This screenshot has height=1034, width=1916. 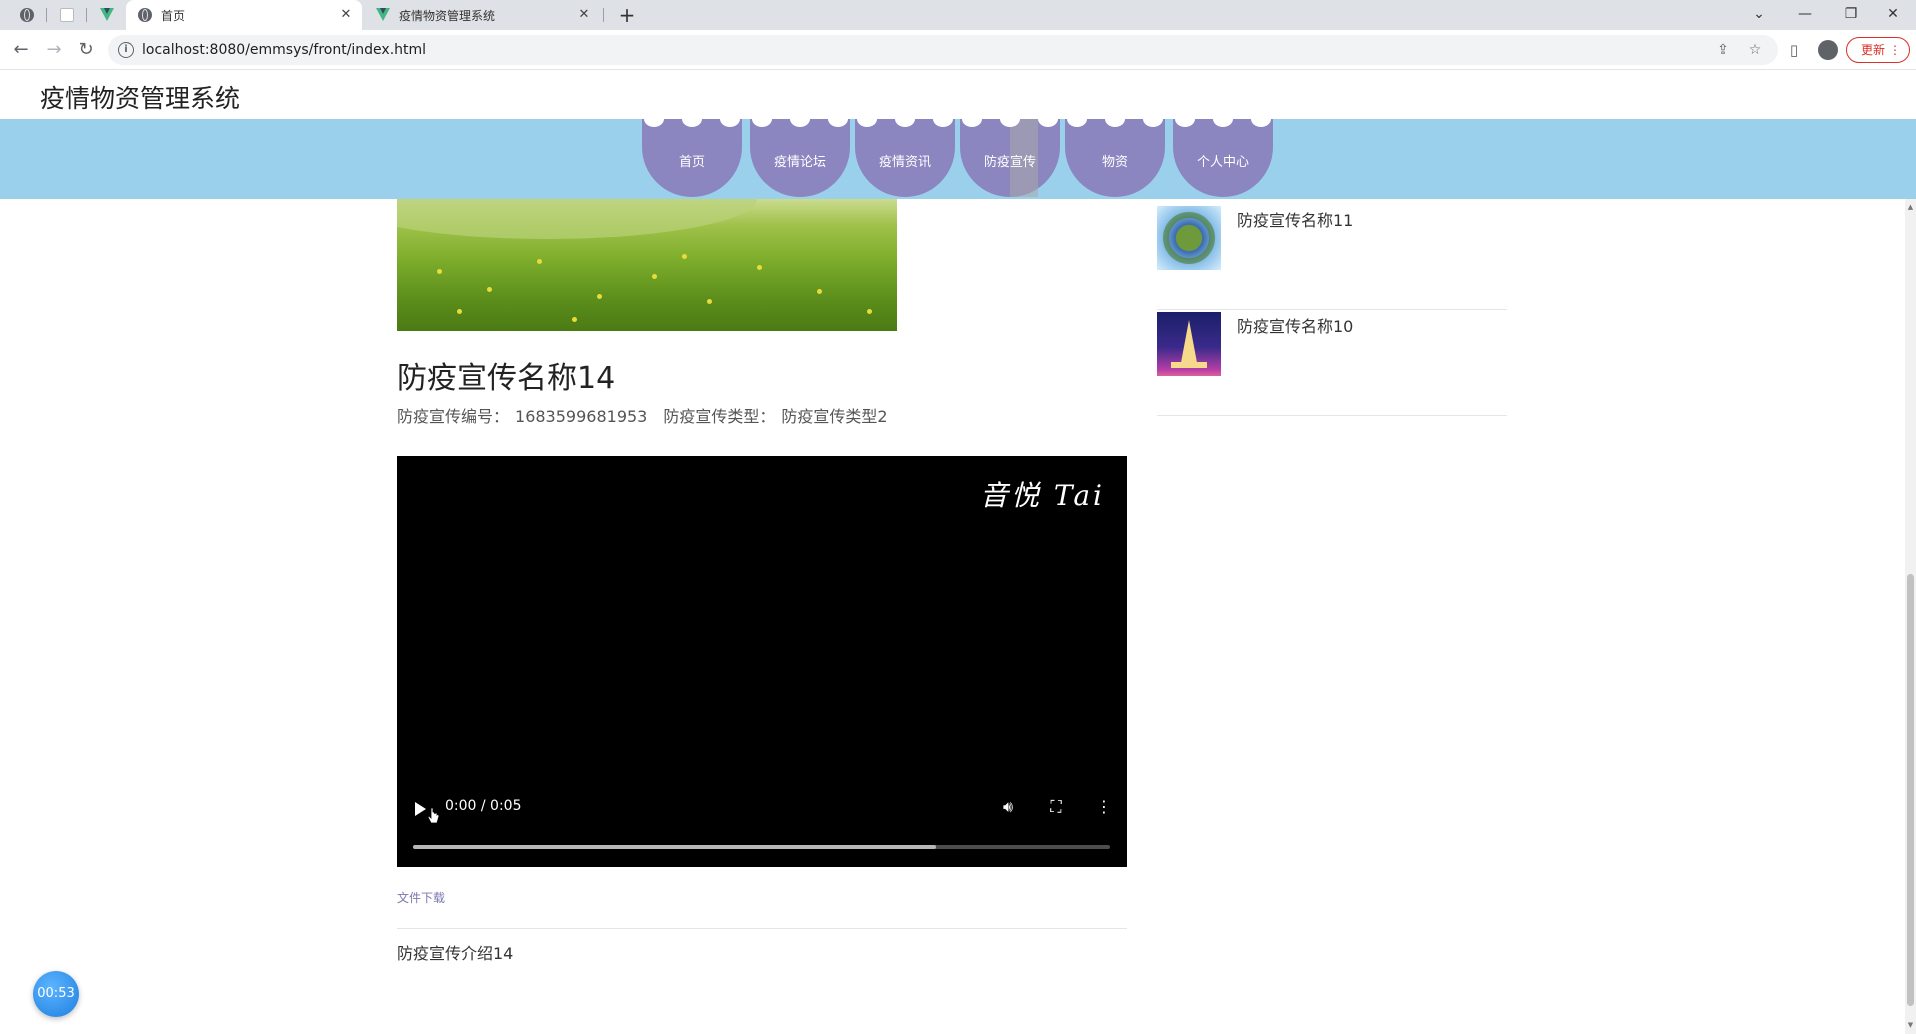 What do you see at coordinates (958, 95) in the screenshot?
I see `site-header: 疫情物资管理系统` at bounding box center [958, 95].